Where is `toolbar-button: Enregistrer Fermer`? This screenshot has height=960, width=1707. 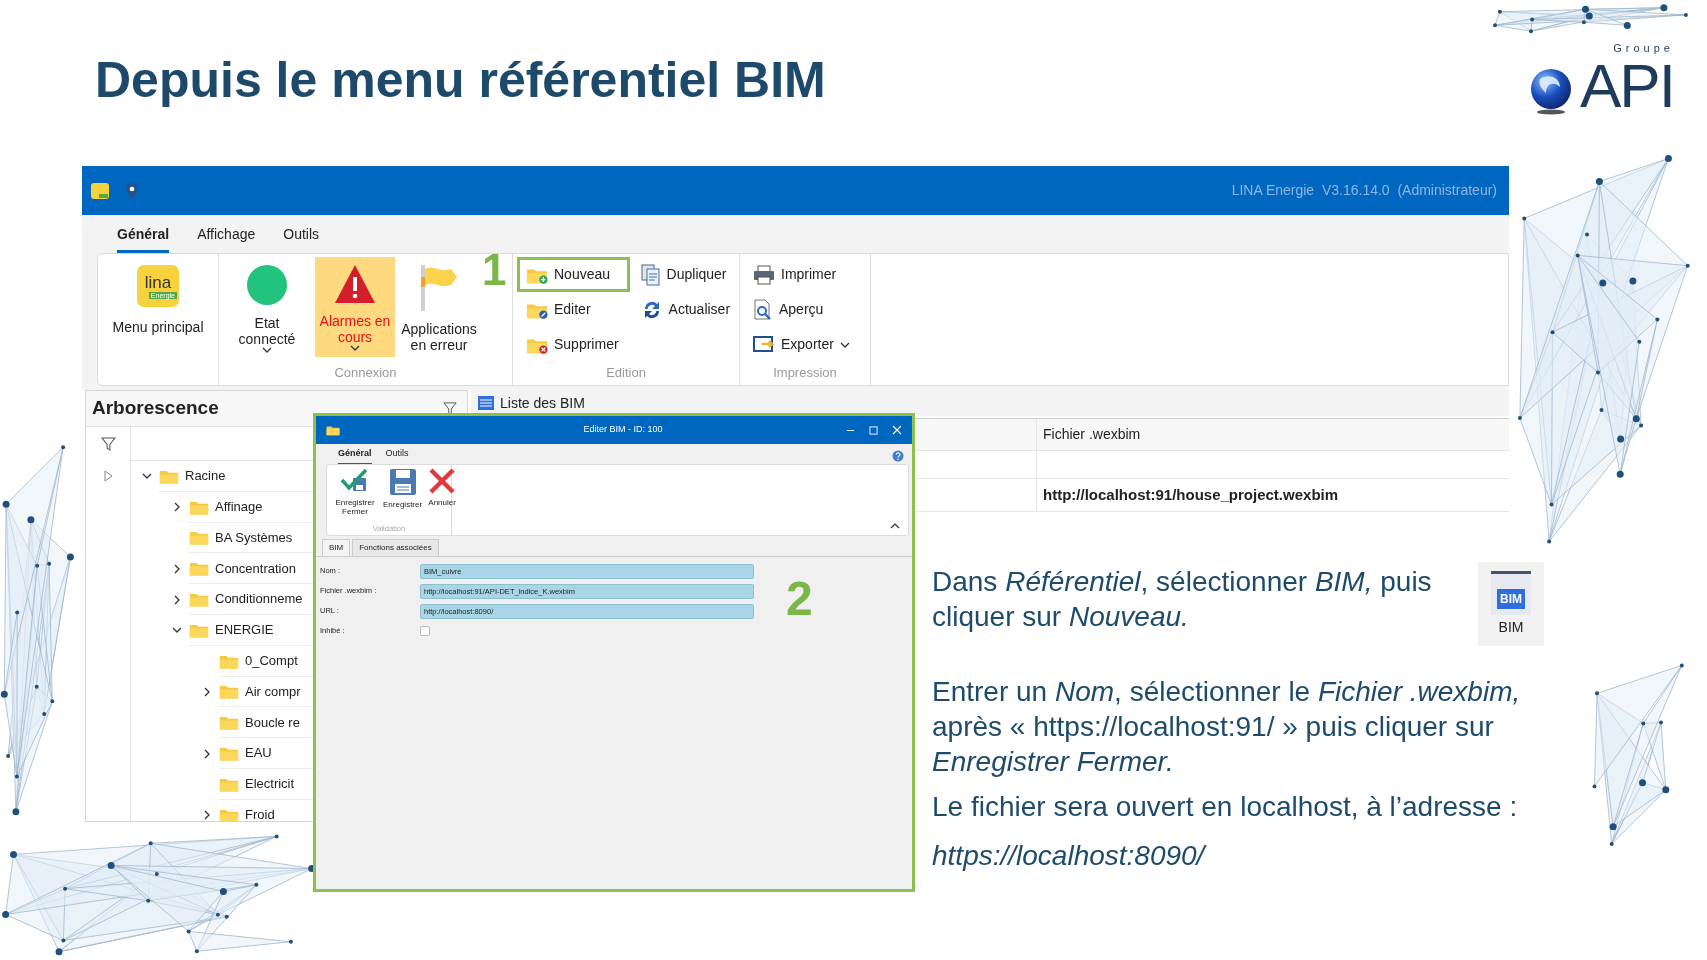
toolbar-button: Enregistrer Fermer is located at coordinates (355, 491).